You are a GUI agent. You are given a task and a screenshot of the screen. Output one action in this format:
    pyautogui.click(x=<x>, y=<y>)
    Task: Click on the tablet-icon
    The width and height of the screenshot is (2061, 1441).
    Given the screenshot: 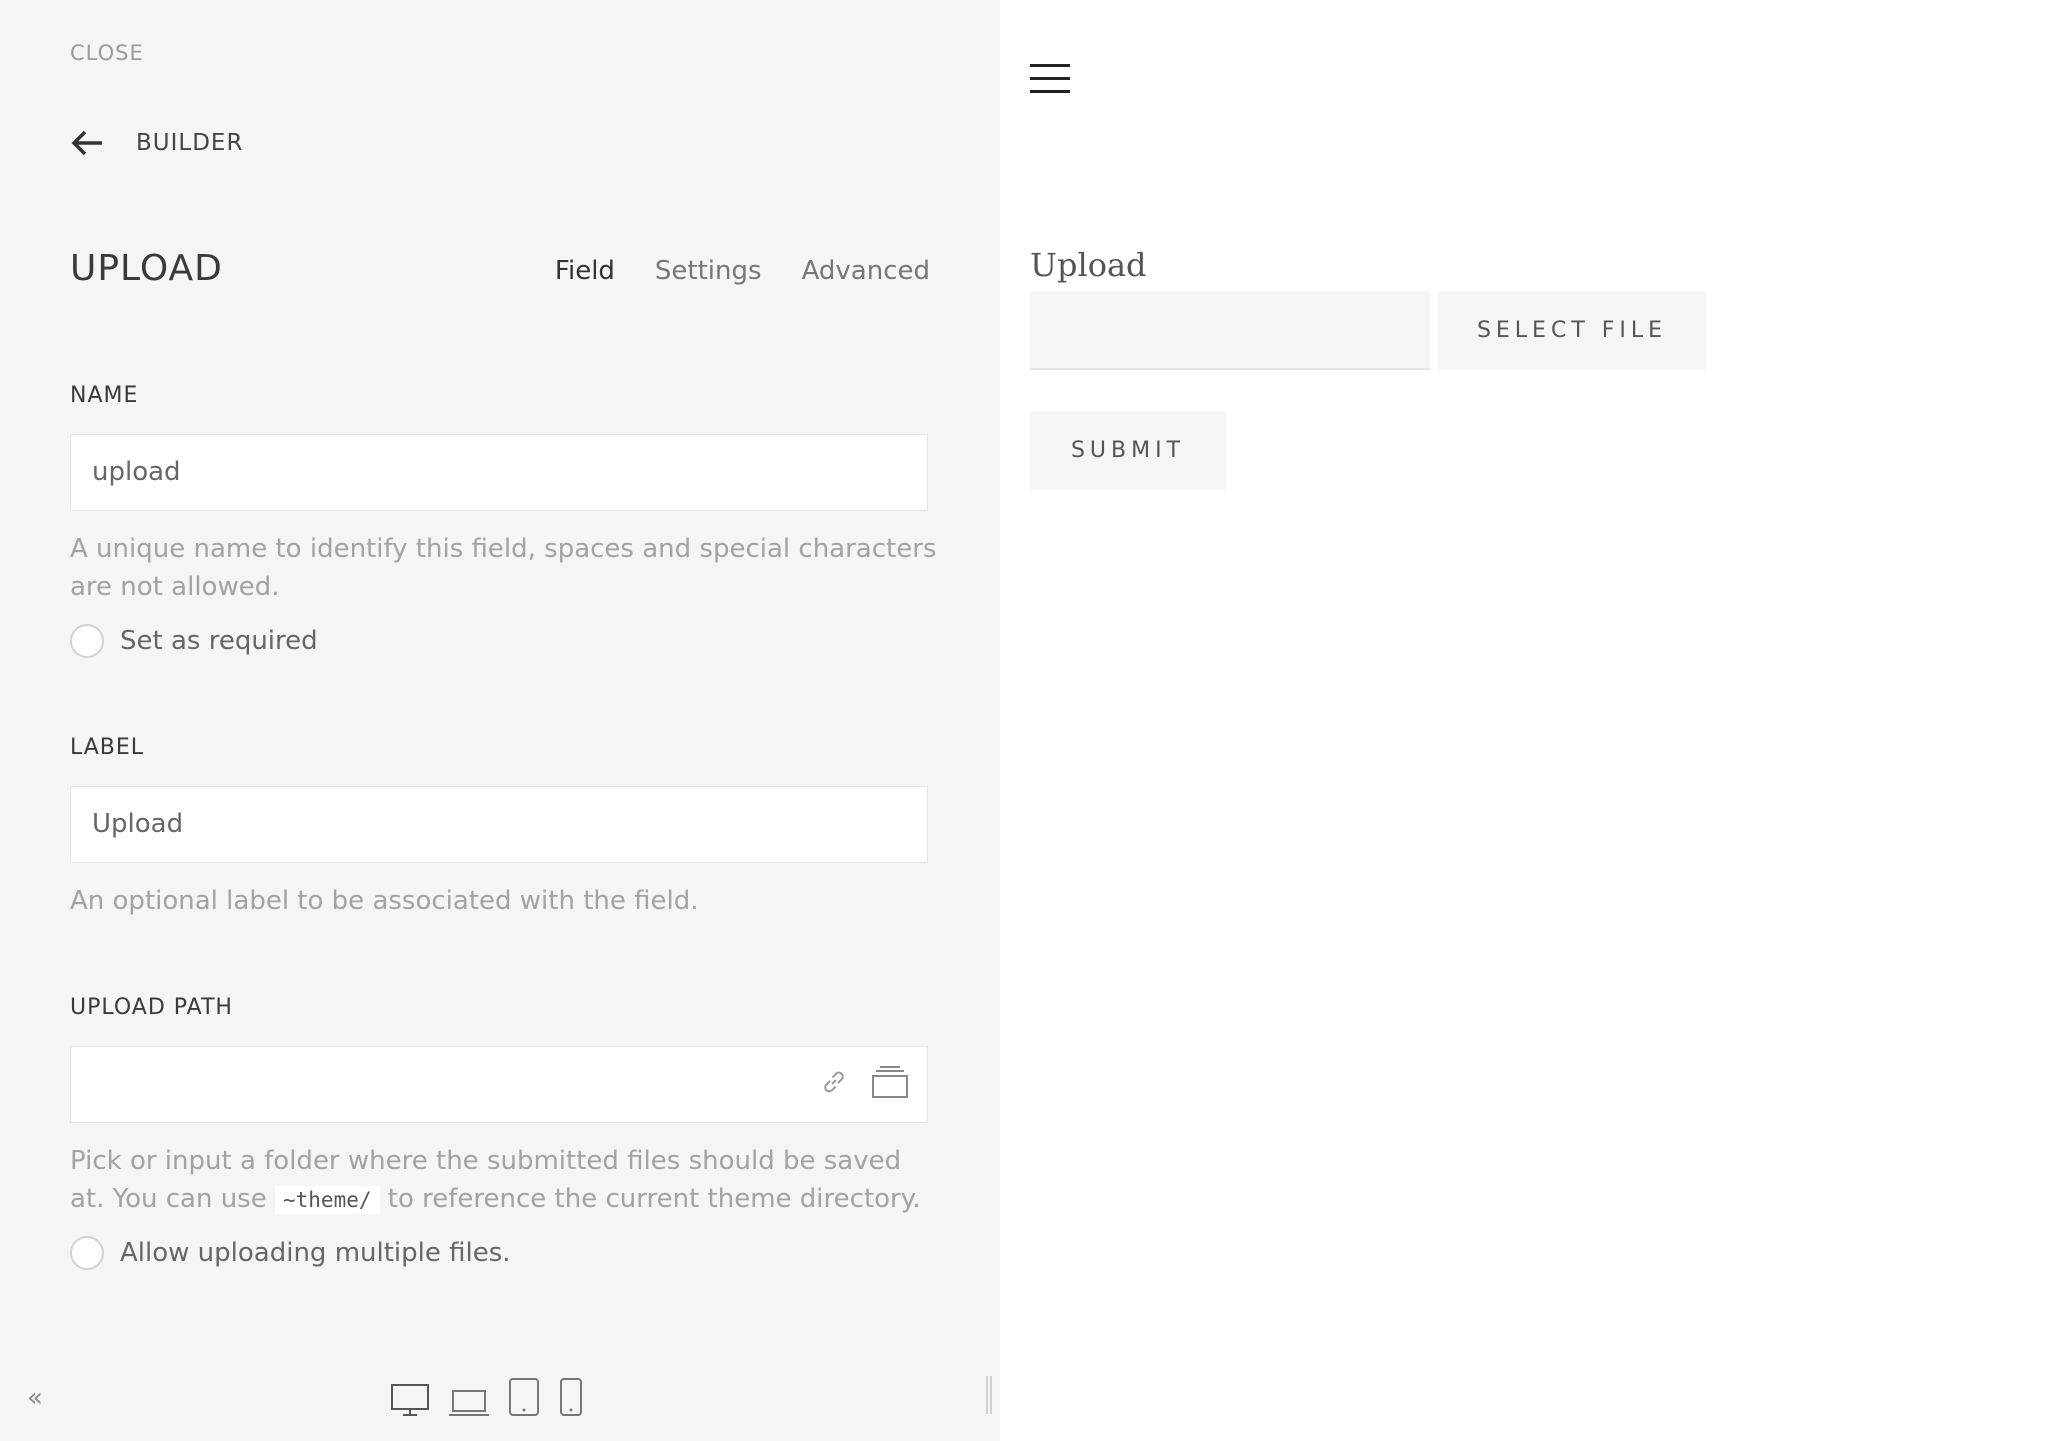 What is the action you would take?
    pyautogui.click(x=524, y=1397)
    